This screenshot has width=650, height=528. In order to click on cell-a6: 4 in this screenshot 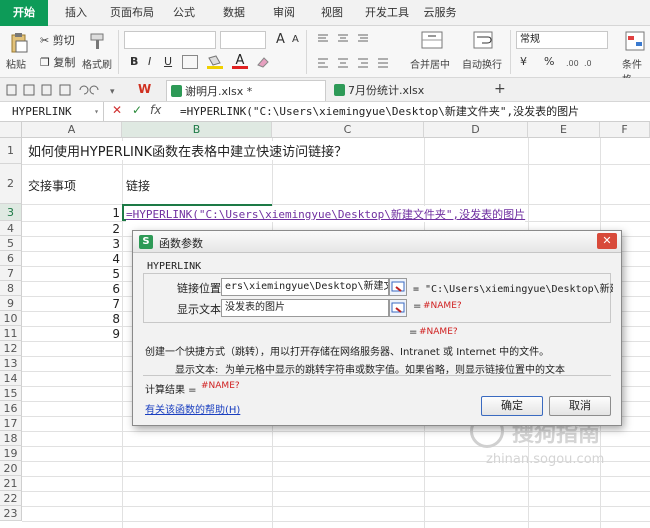, I will do `click(71, 259)`.